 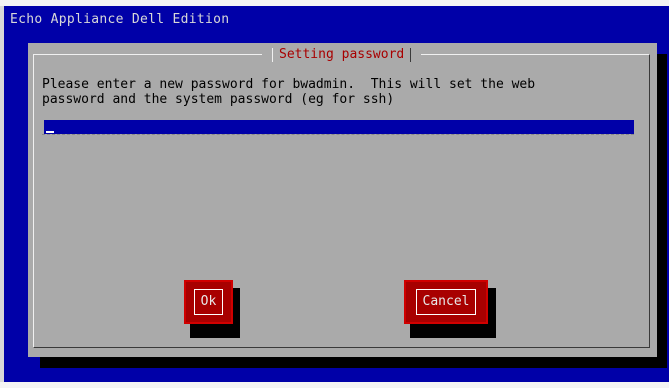 I want to click on cancel-button: Cancel, so click(x=446, y=302).